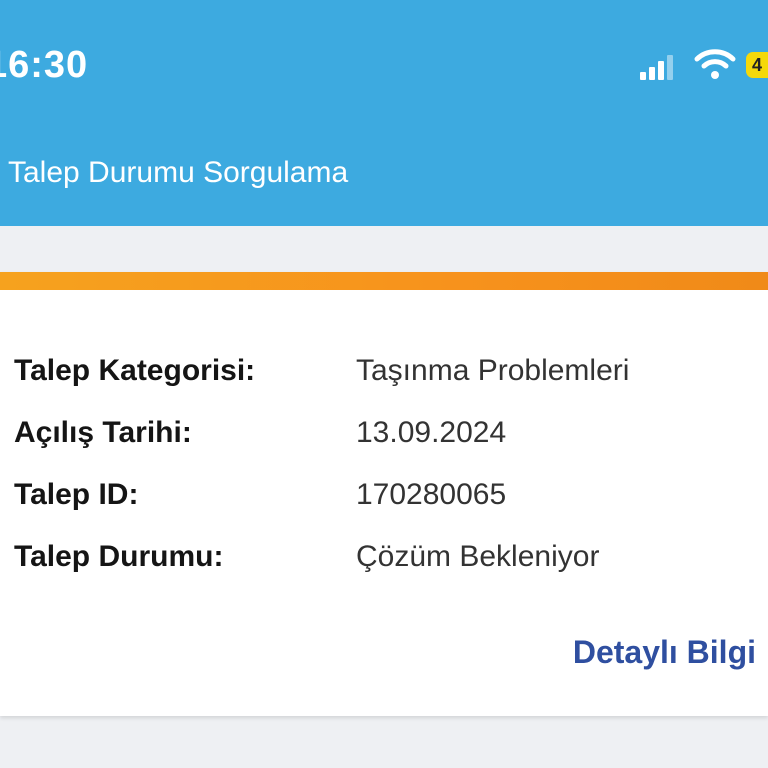 This screenshot has width=768, height=768. Describe the element at coordinates (178, 172) in the screenshot. I see `page-title: Talep Durumu Sorgulama` at that location.